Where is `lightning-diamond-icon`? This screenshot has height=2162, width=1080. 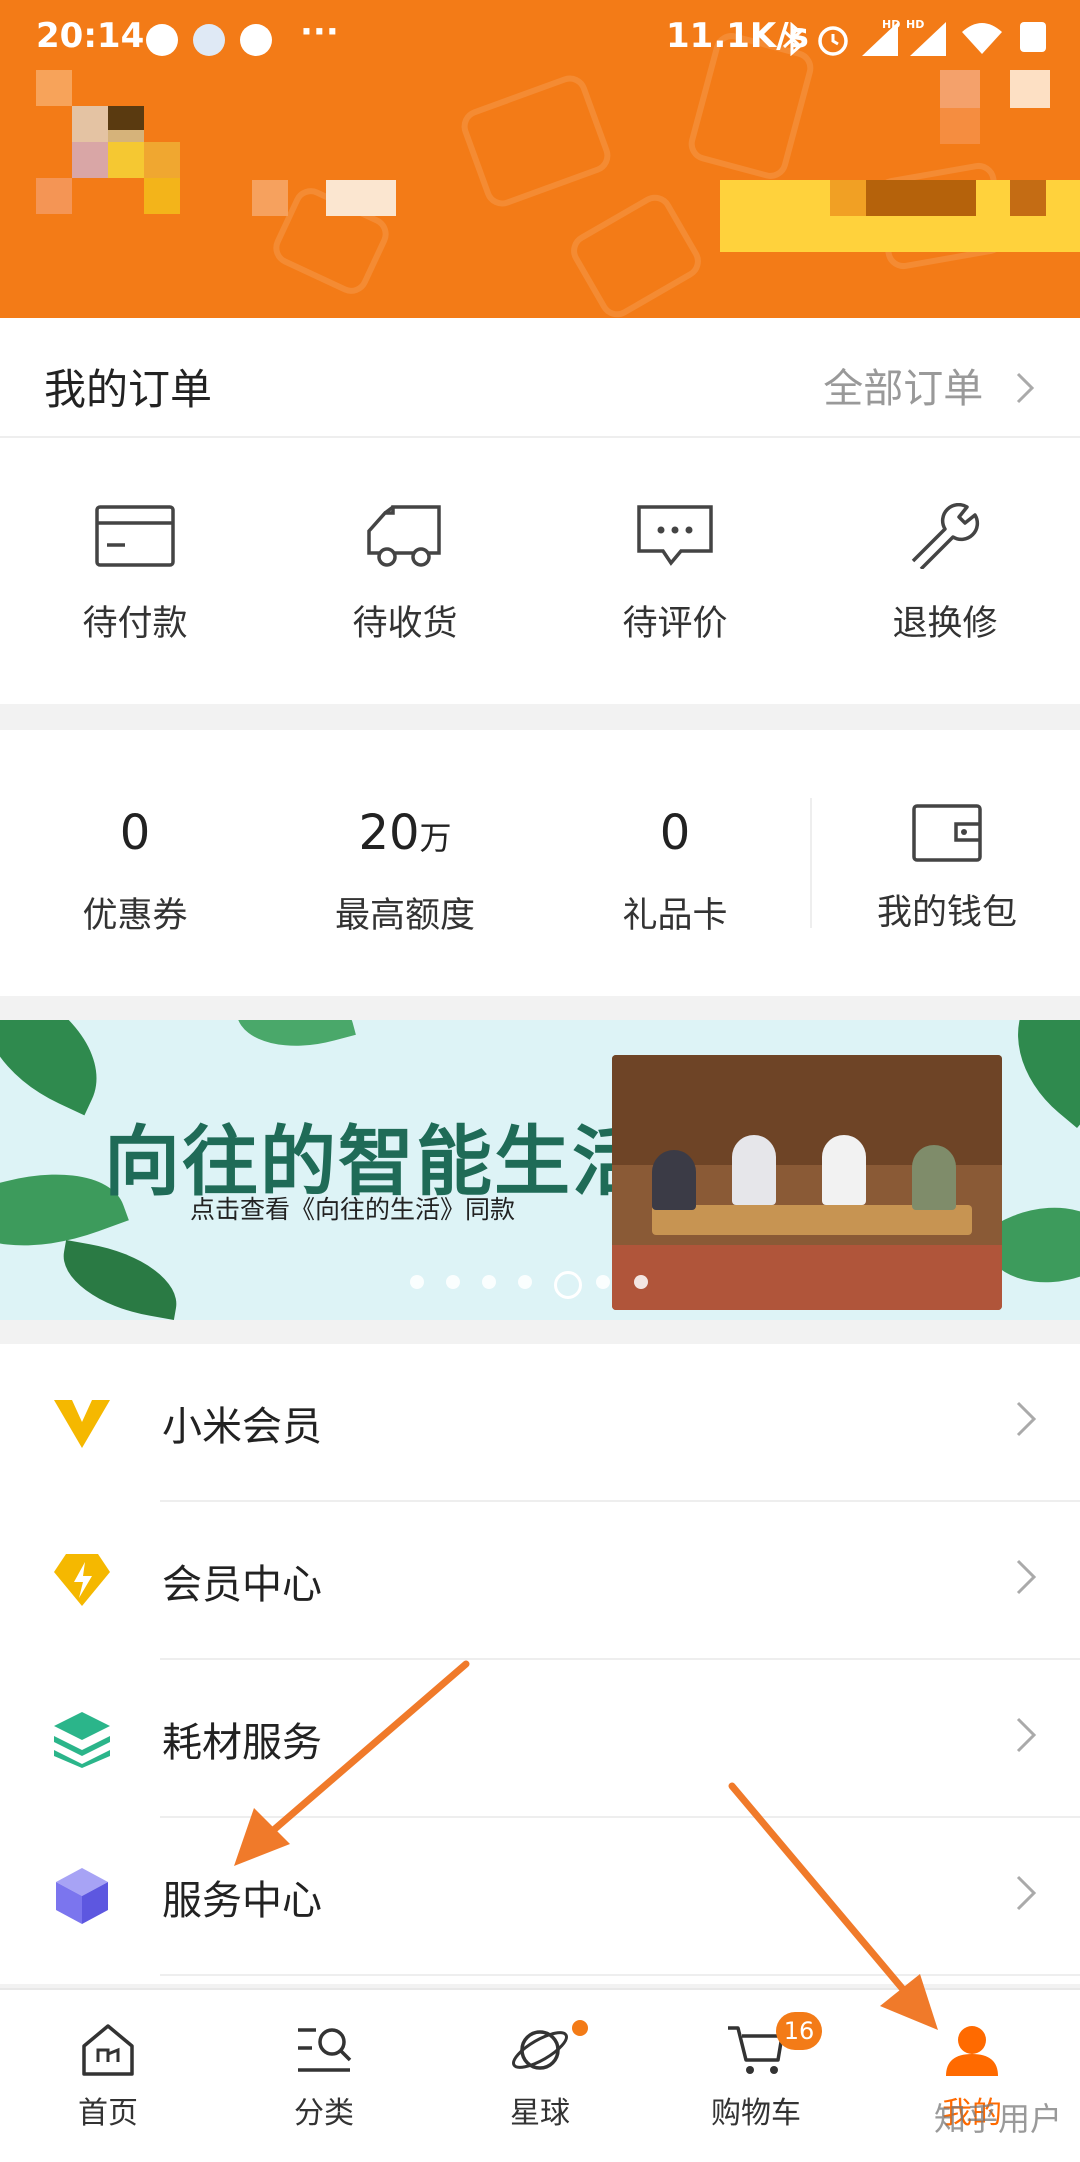 lightning-diamond-icon is located at coordinates (82, 1580).